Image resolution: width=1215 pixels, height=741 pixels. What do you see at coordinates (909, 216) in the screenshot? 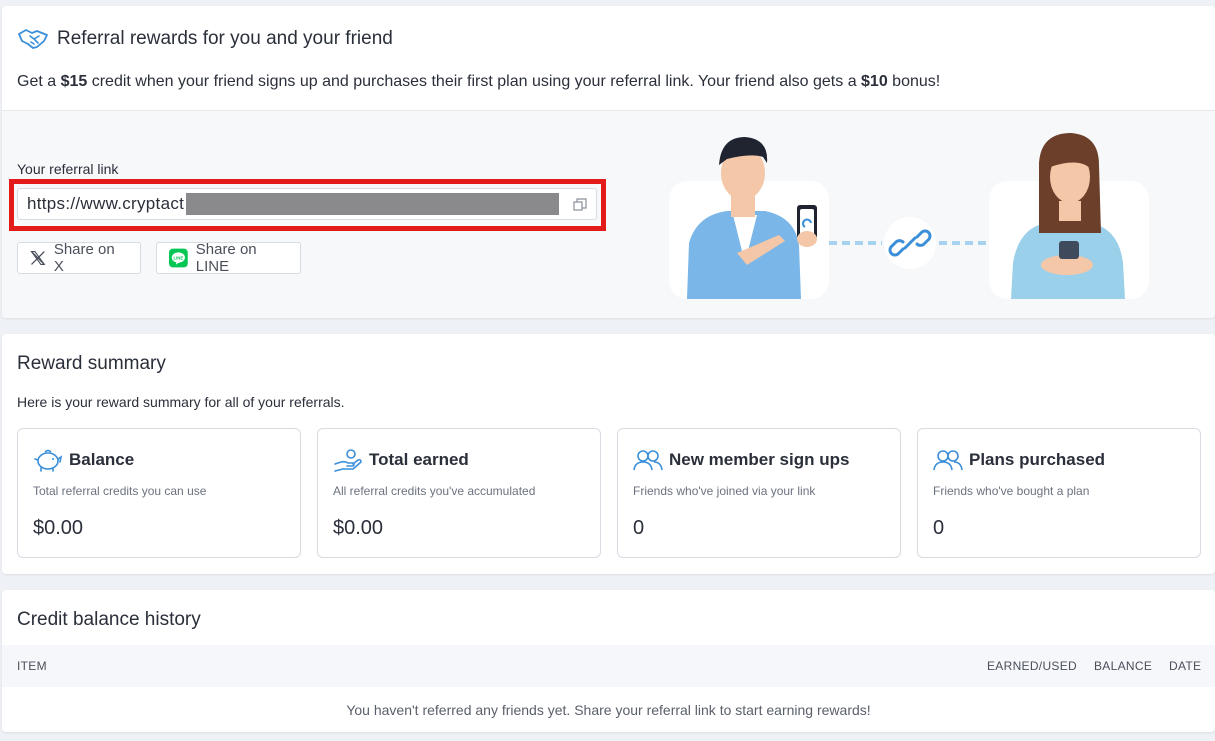
I see `referral-illustration` at bounding box center [909, 216].